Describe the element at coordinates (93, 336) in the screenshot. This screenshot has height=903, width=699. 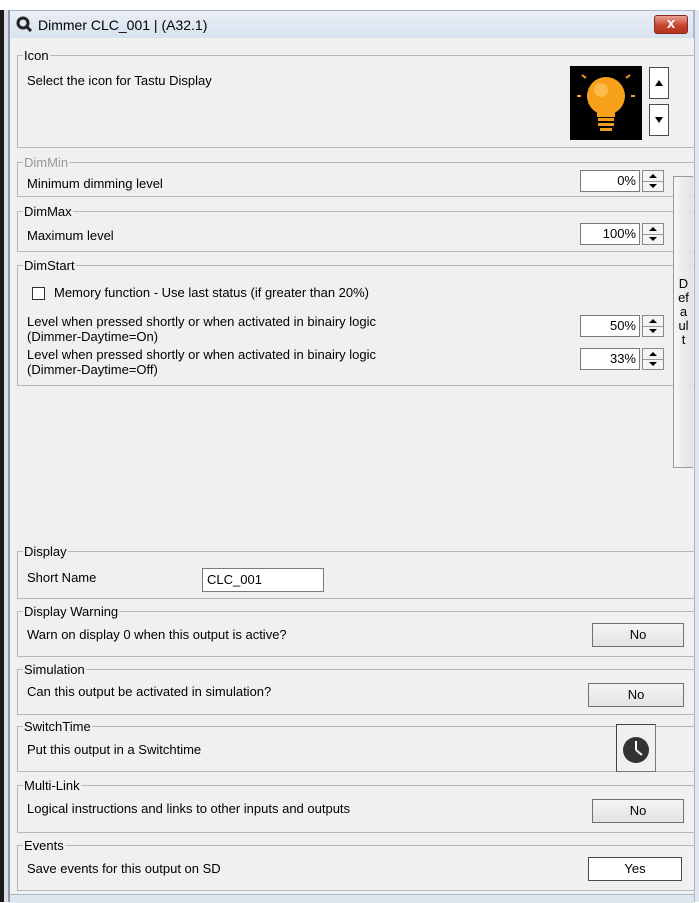
I see `level-on-label-line2: (Dimmer-Daytime=On)` at that location.